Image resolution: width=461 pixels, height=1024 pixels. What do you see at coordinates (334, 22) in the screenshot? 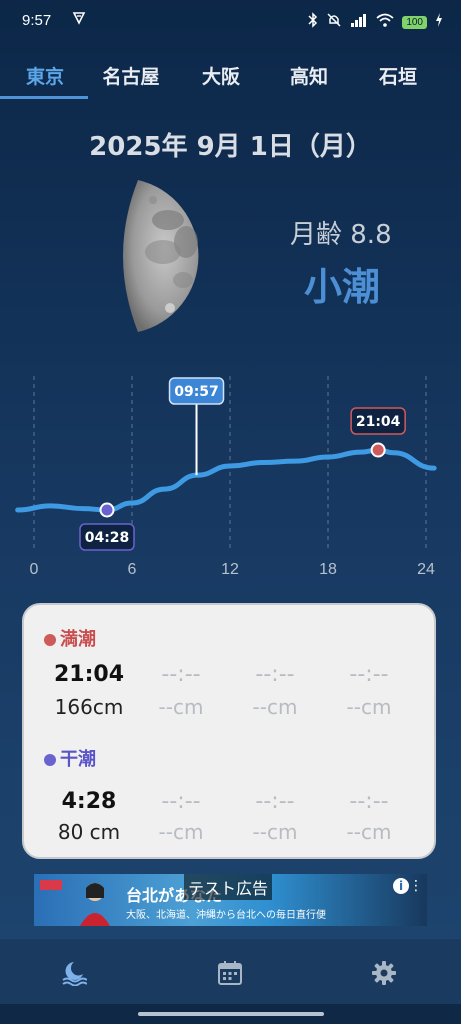
I see `mute-icon` at bounding box center [334, 22].